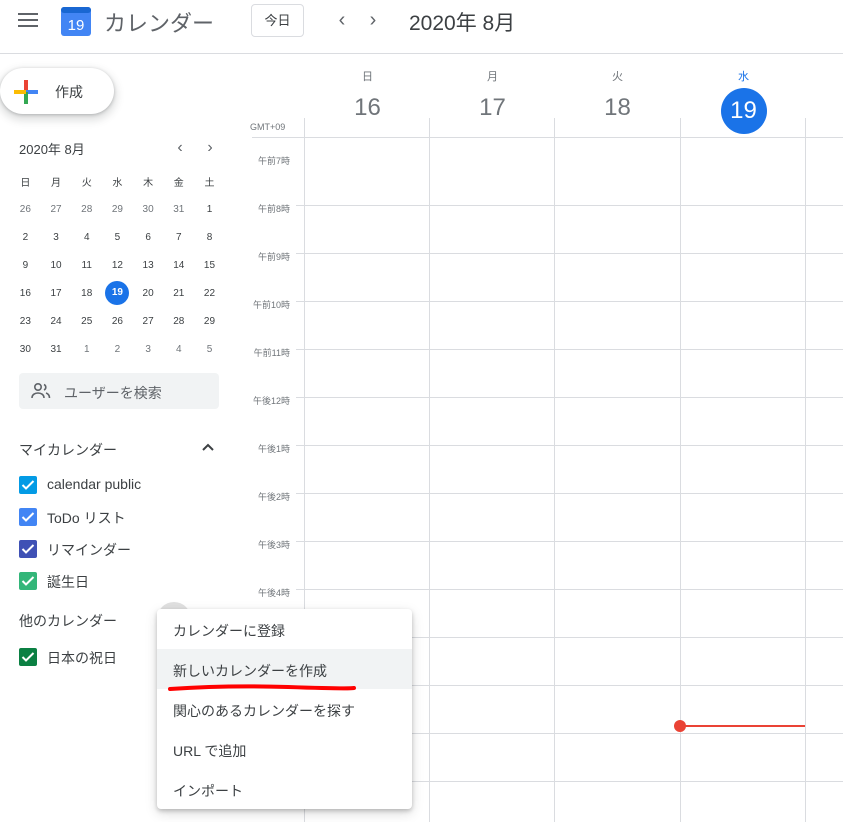  Describe the element at coordinates (25, 321) in the screenshot. I see `mini-day: 23` at that location.